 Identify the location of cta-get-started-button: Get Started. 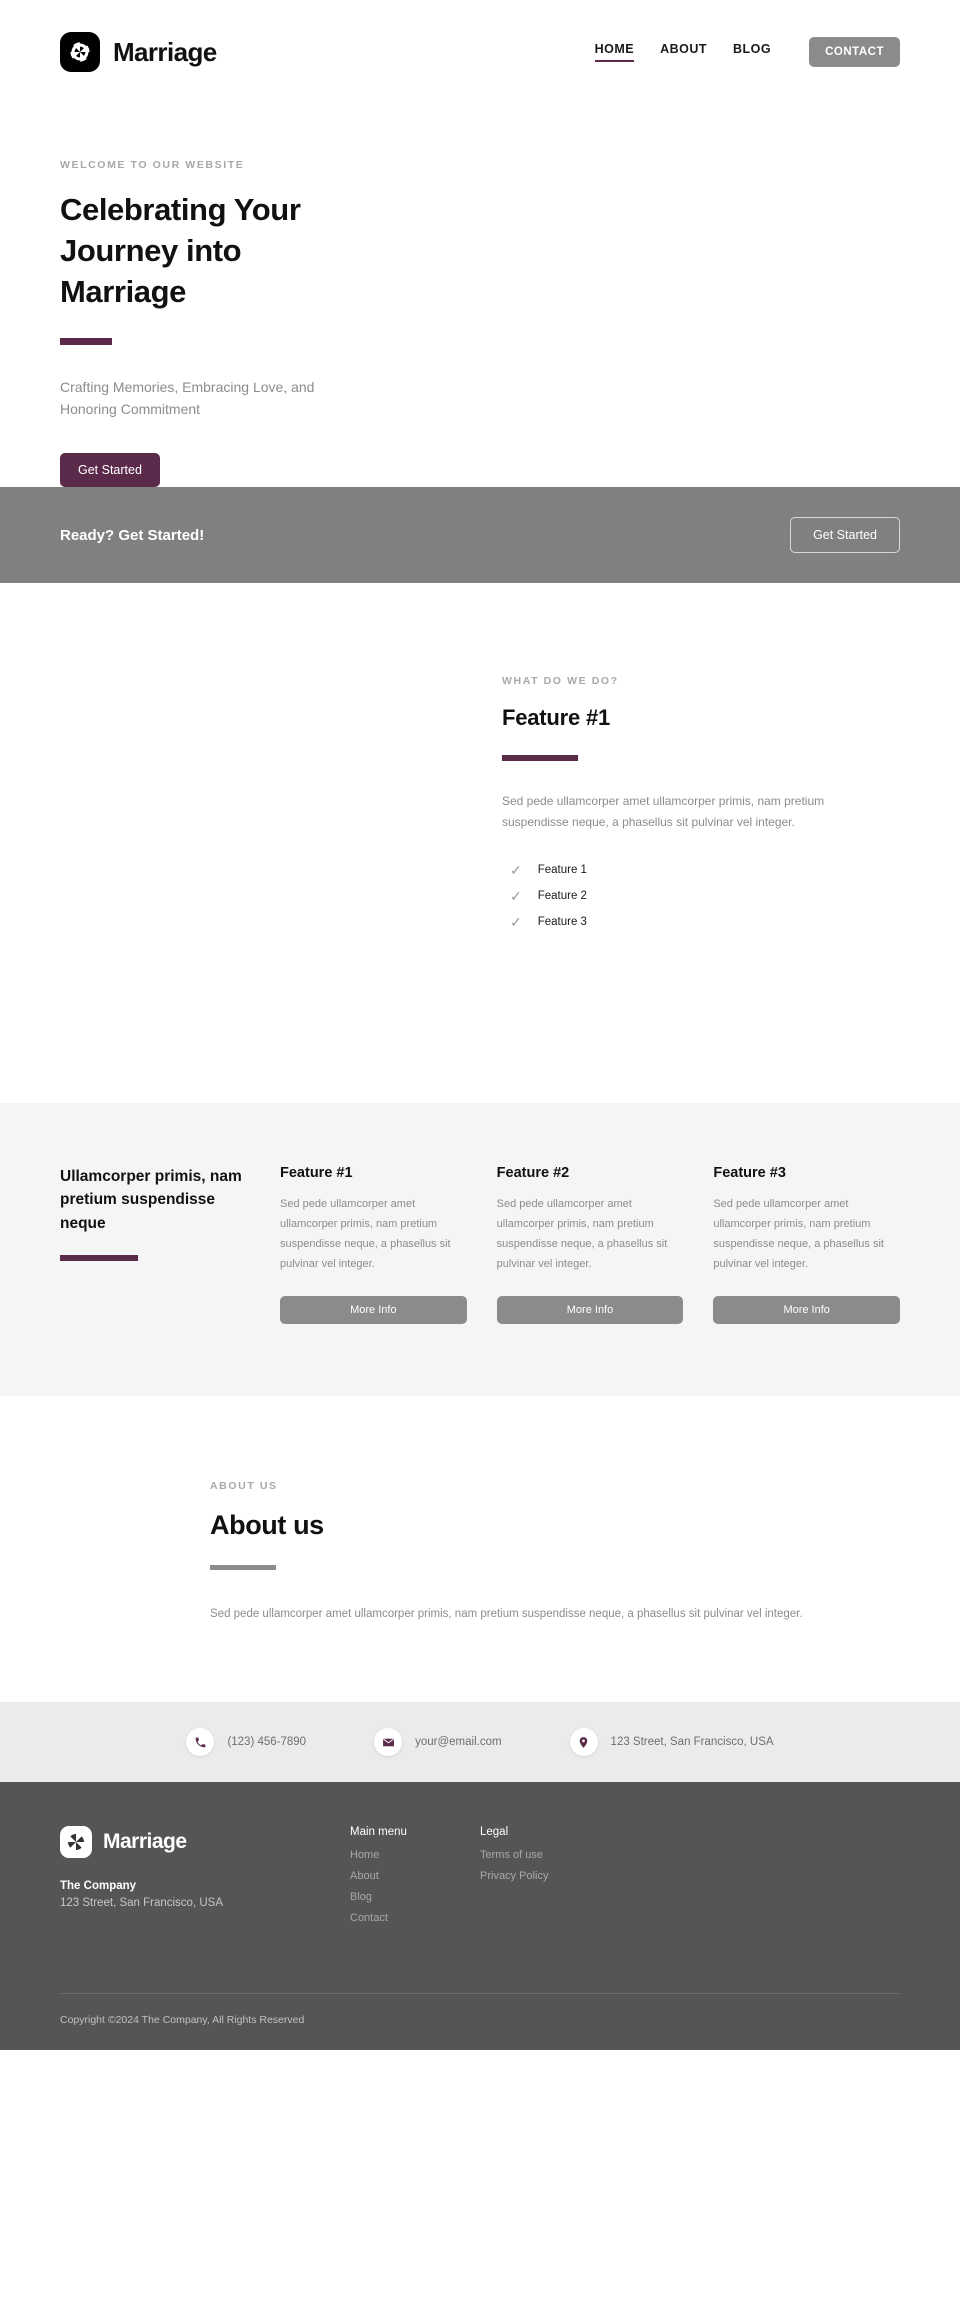
(845, 535).